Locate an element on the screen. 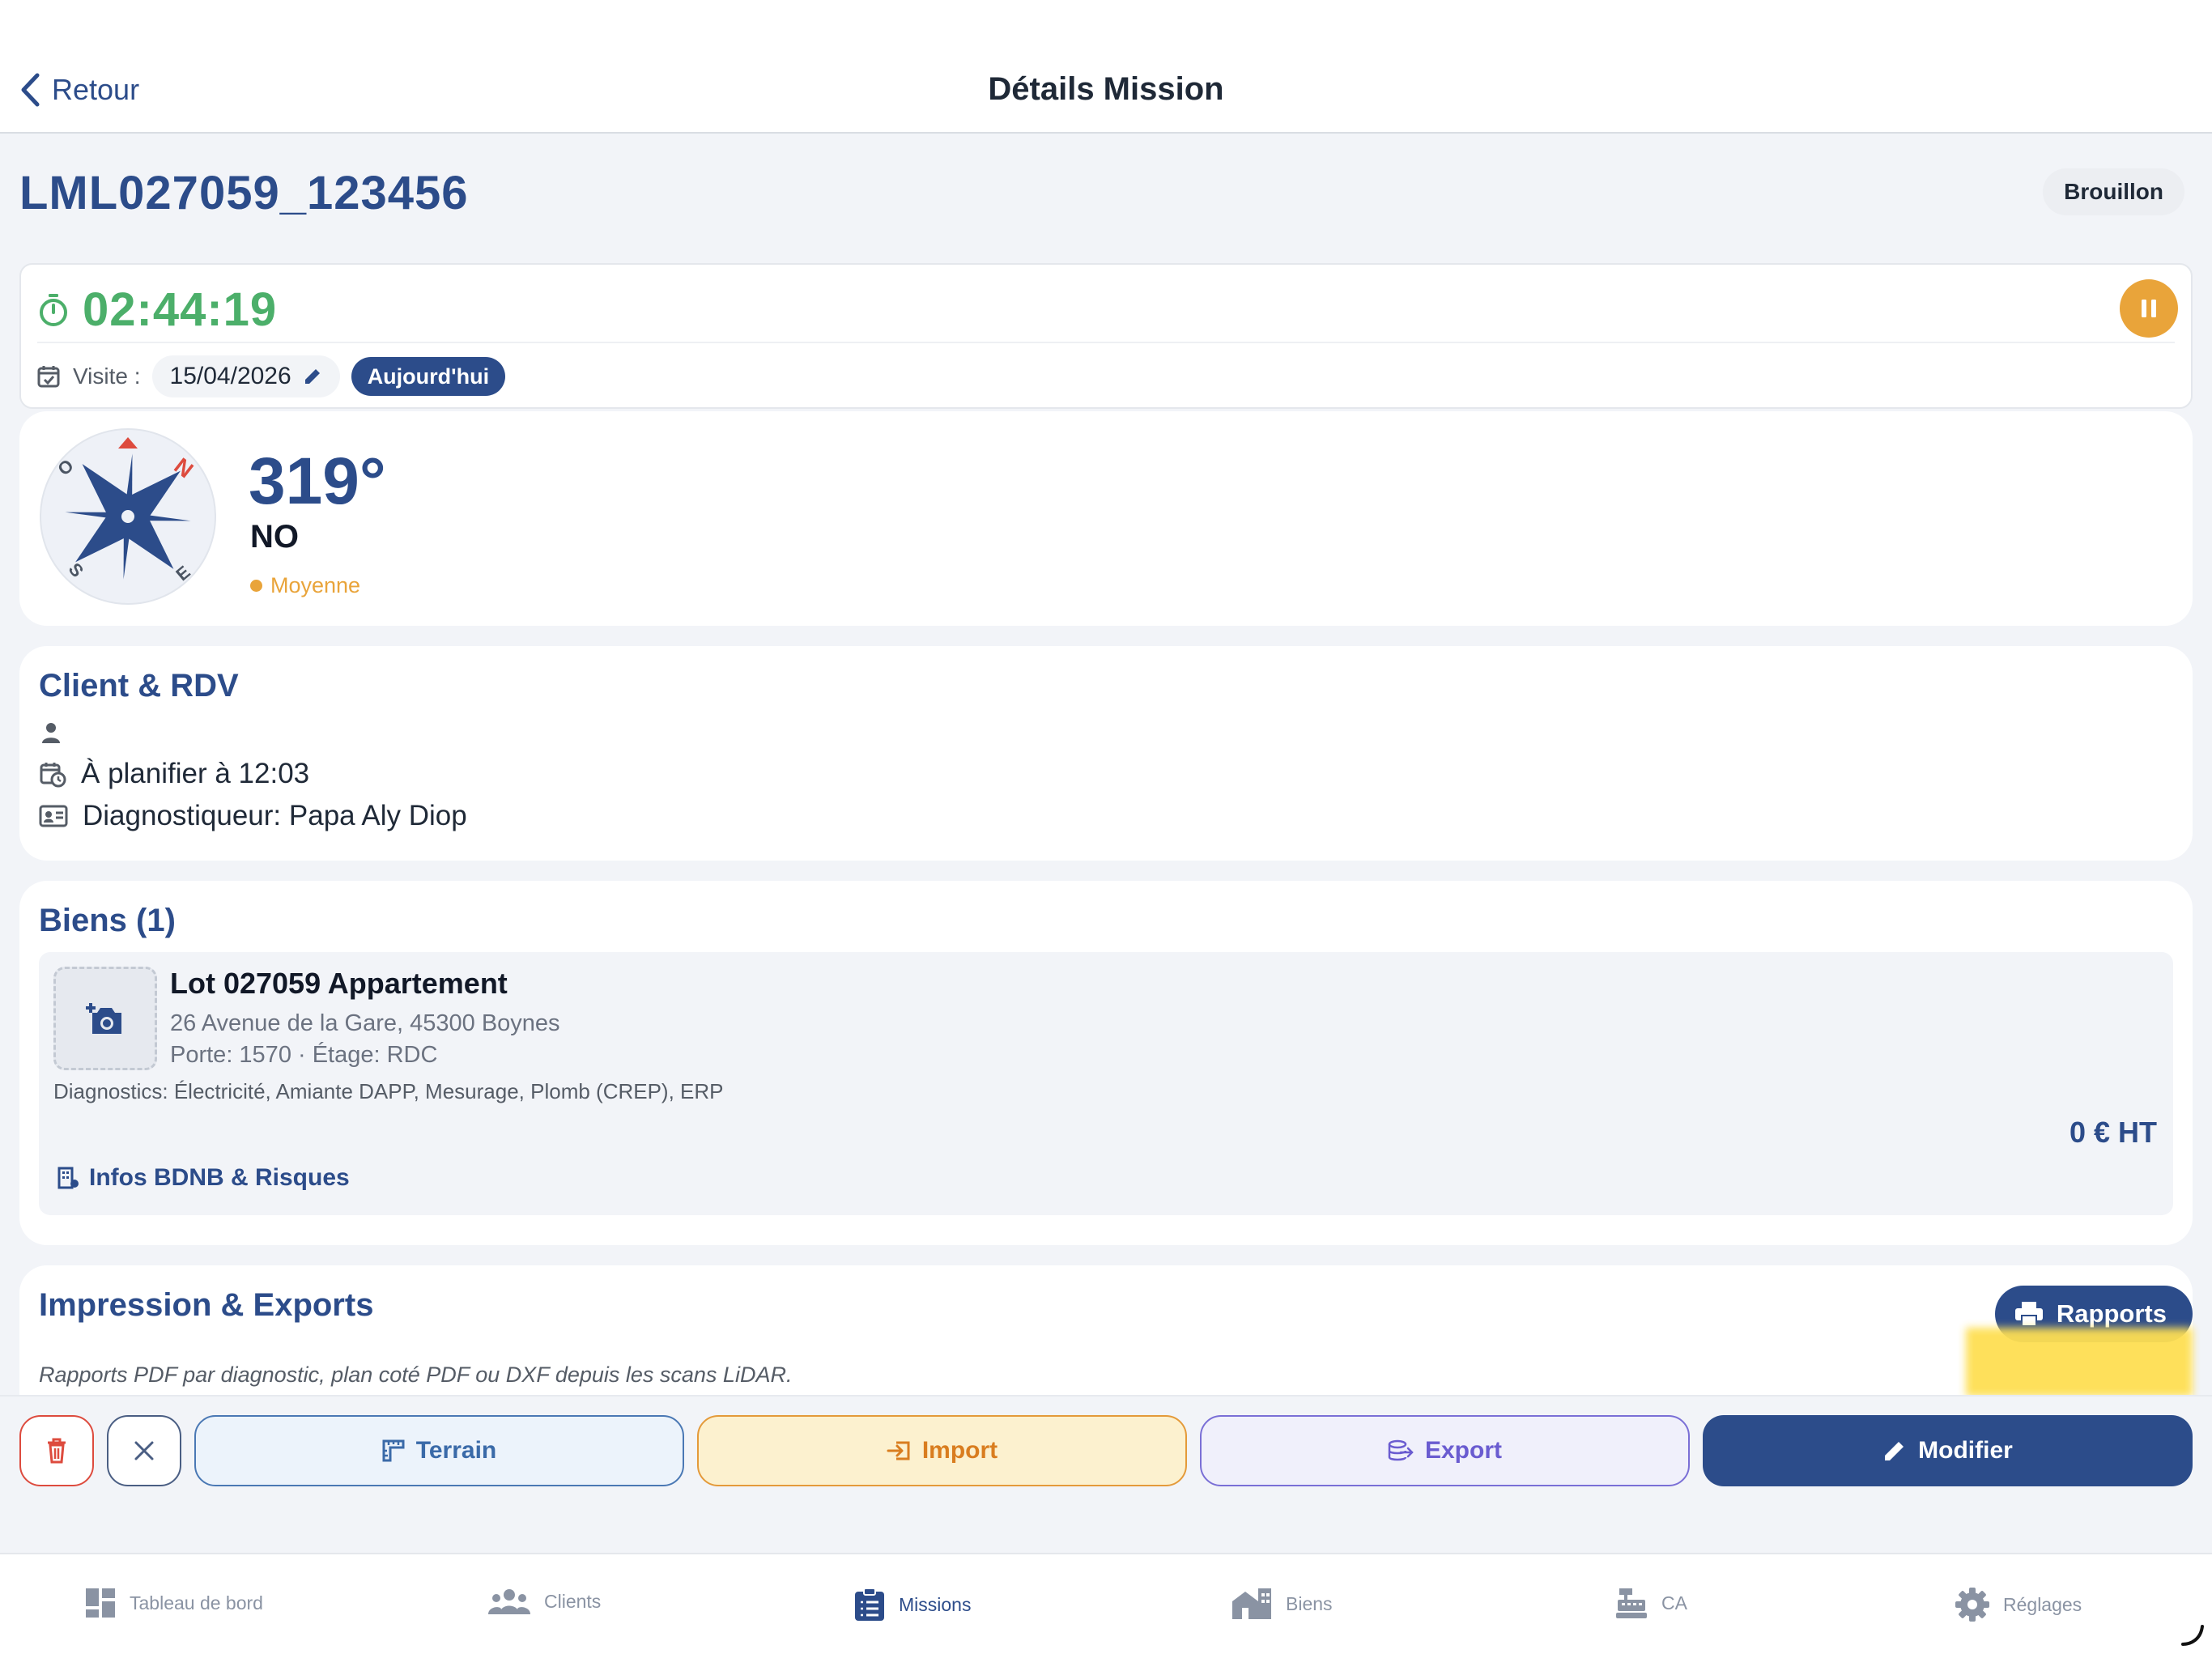 This screenshot has width=2212, height=1658. tab-label: Réglages is located at coordinates (2043, 1604).